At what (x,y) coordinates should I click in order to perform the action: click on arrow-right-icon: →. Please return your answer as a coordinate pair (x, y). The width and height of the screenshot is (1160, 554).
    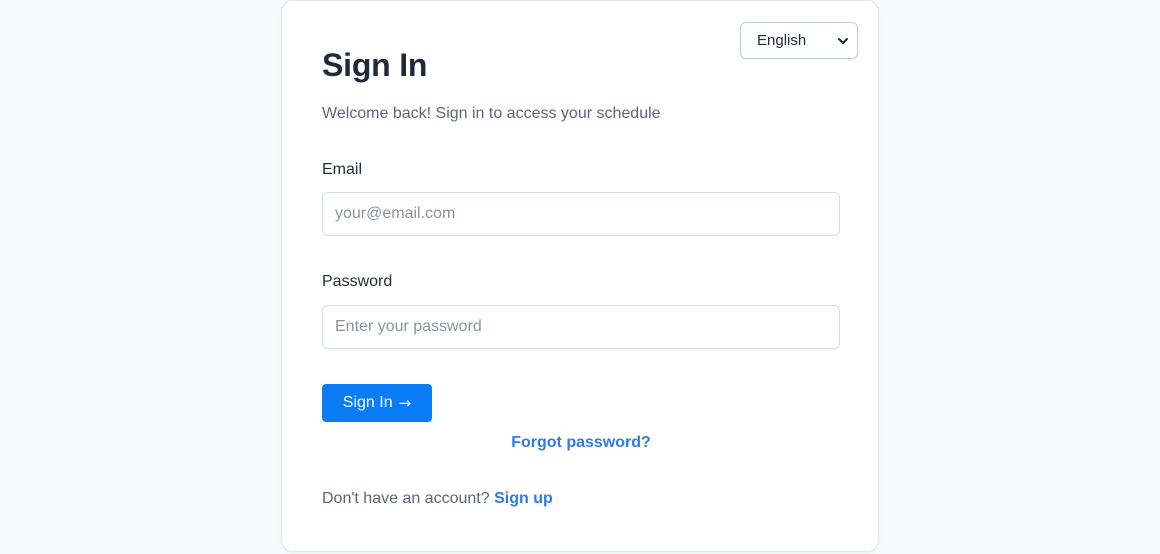
    Looking at the image, I should click on (405, 403).